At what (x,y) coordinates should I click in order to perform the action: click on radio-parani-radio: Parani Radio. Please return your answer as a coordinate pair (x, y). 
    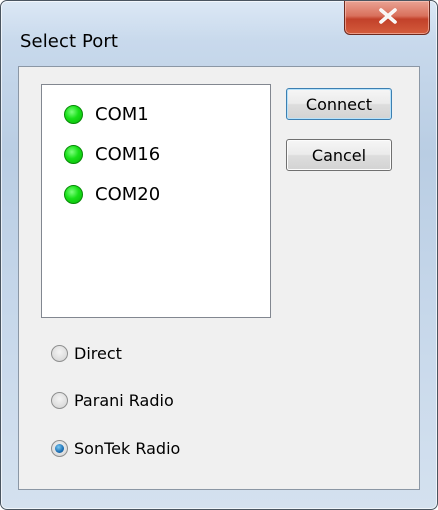
    Looking at the image, I should click on (112, 400).